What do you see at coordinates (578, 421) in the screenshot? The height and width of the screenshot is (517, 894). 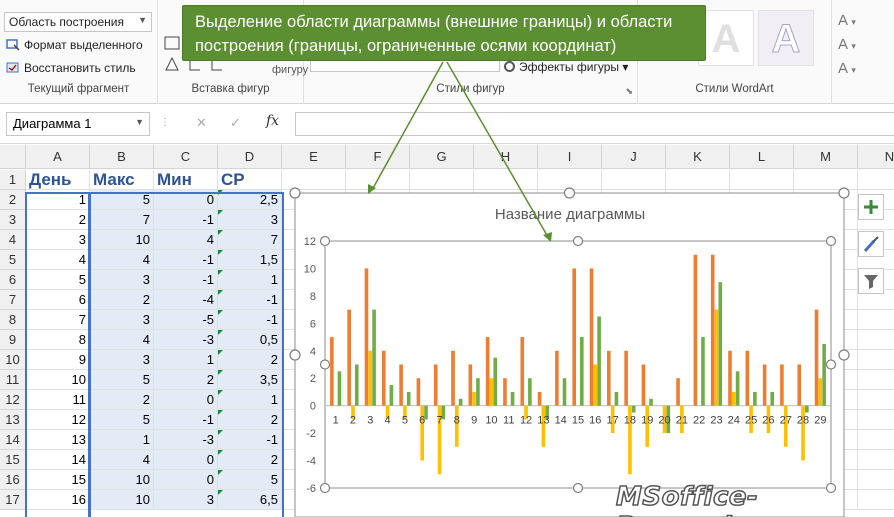 I see `x-tick-label: 15` at bounding box center [578, 421].